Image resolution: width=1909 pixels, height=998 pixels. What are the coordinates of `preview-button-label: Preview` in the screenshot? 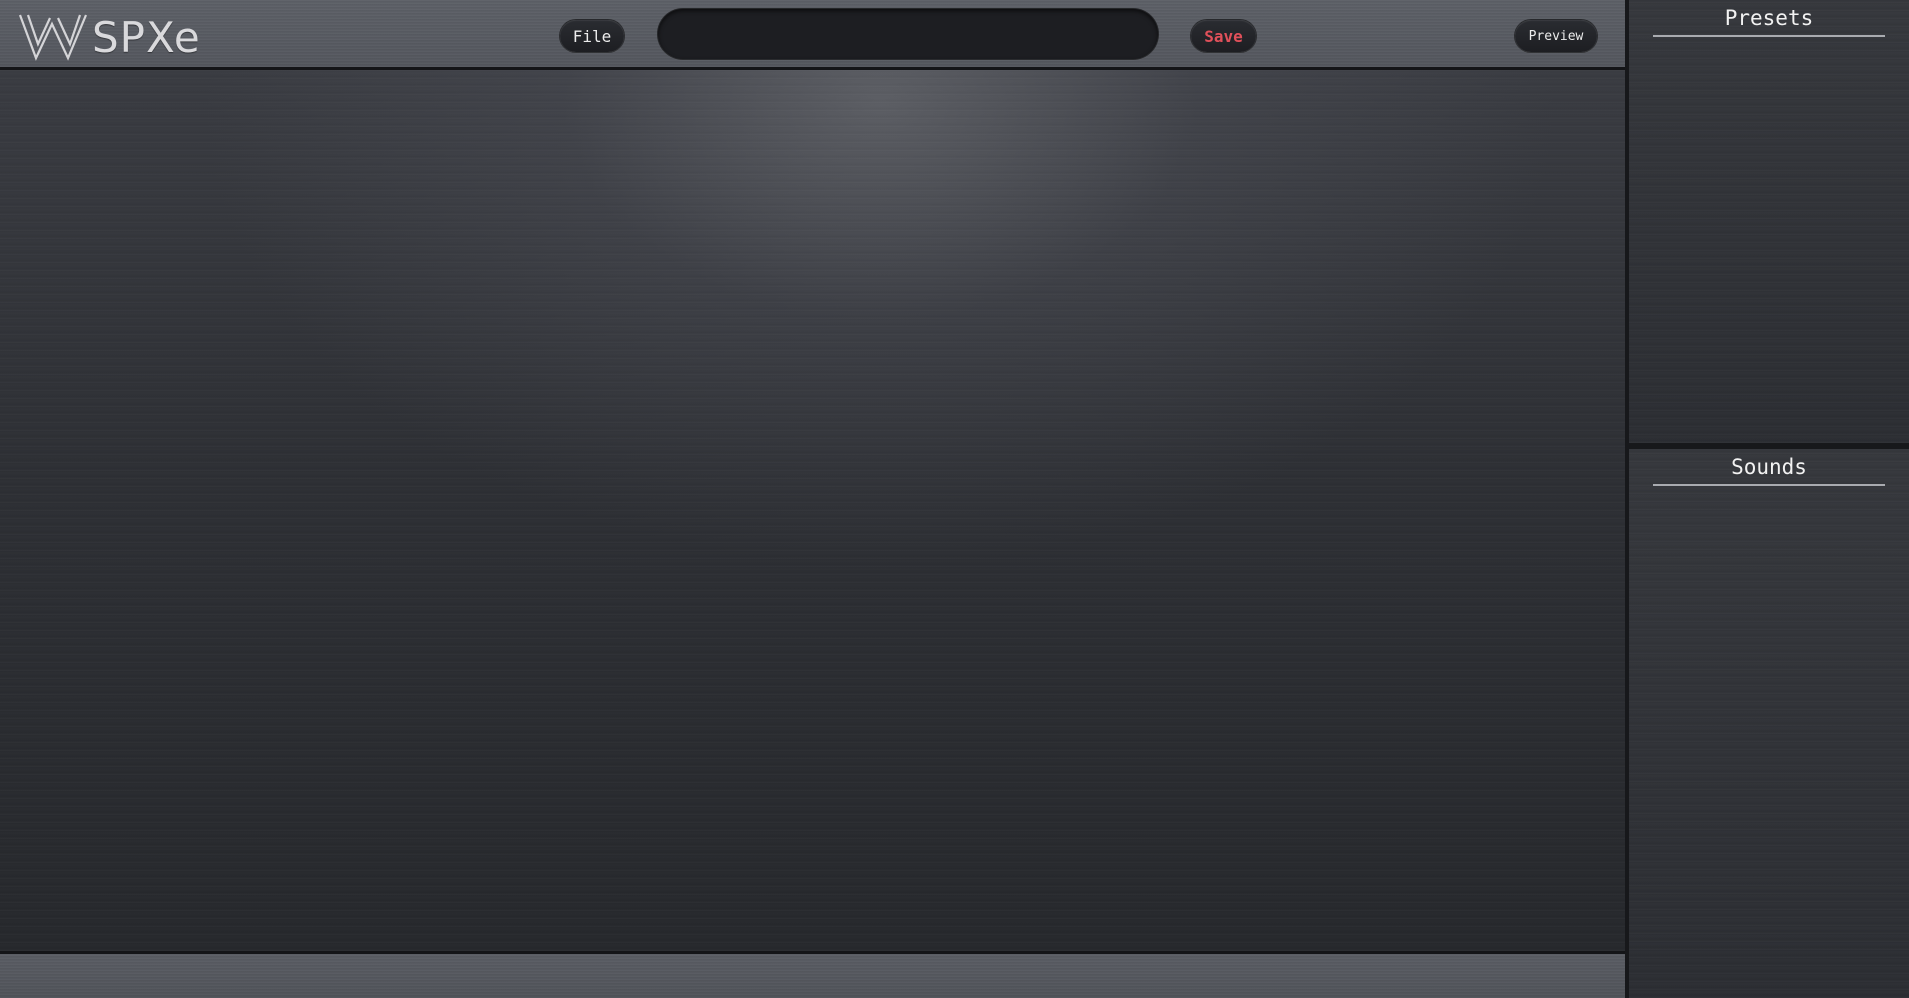 It's located at (1556, 36).